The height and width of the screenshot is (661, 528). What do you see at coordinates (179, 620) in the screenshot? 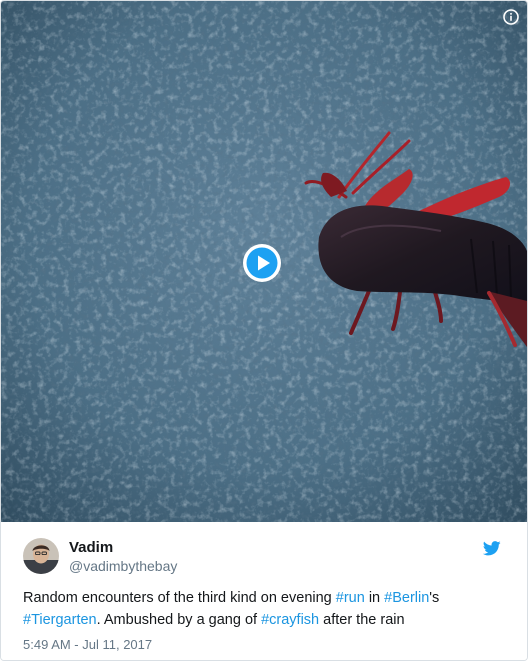
I see `tweet-text-segment: . Ambushed by a gang of` at bounding box center [179, 620].